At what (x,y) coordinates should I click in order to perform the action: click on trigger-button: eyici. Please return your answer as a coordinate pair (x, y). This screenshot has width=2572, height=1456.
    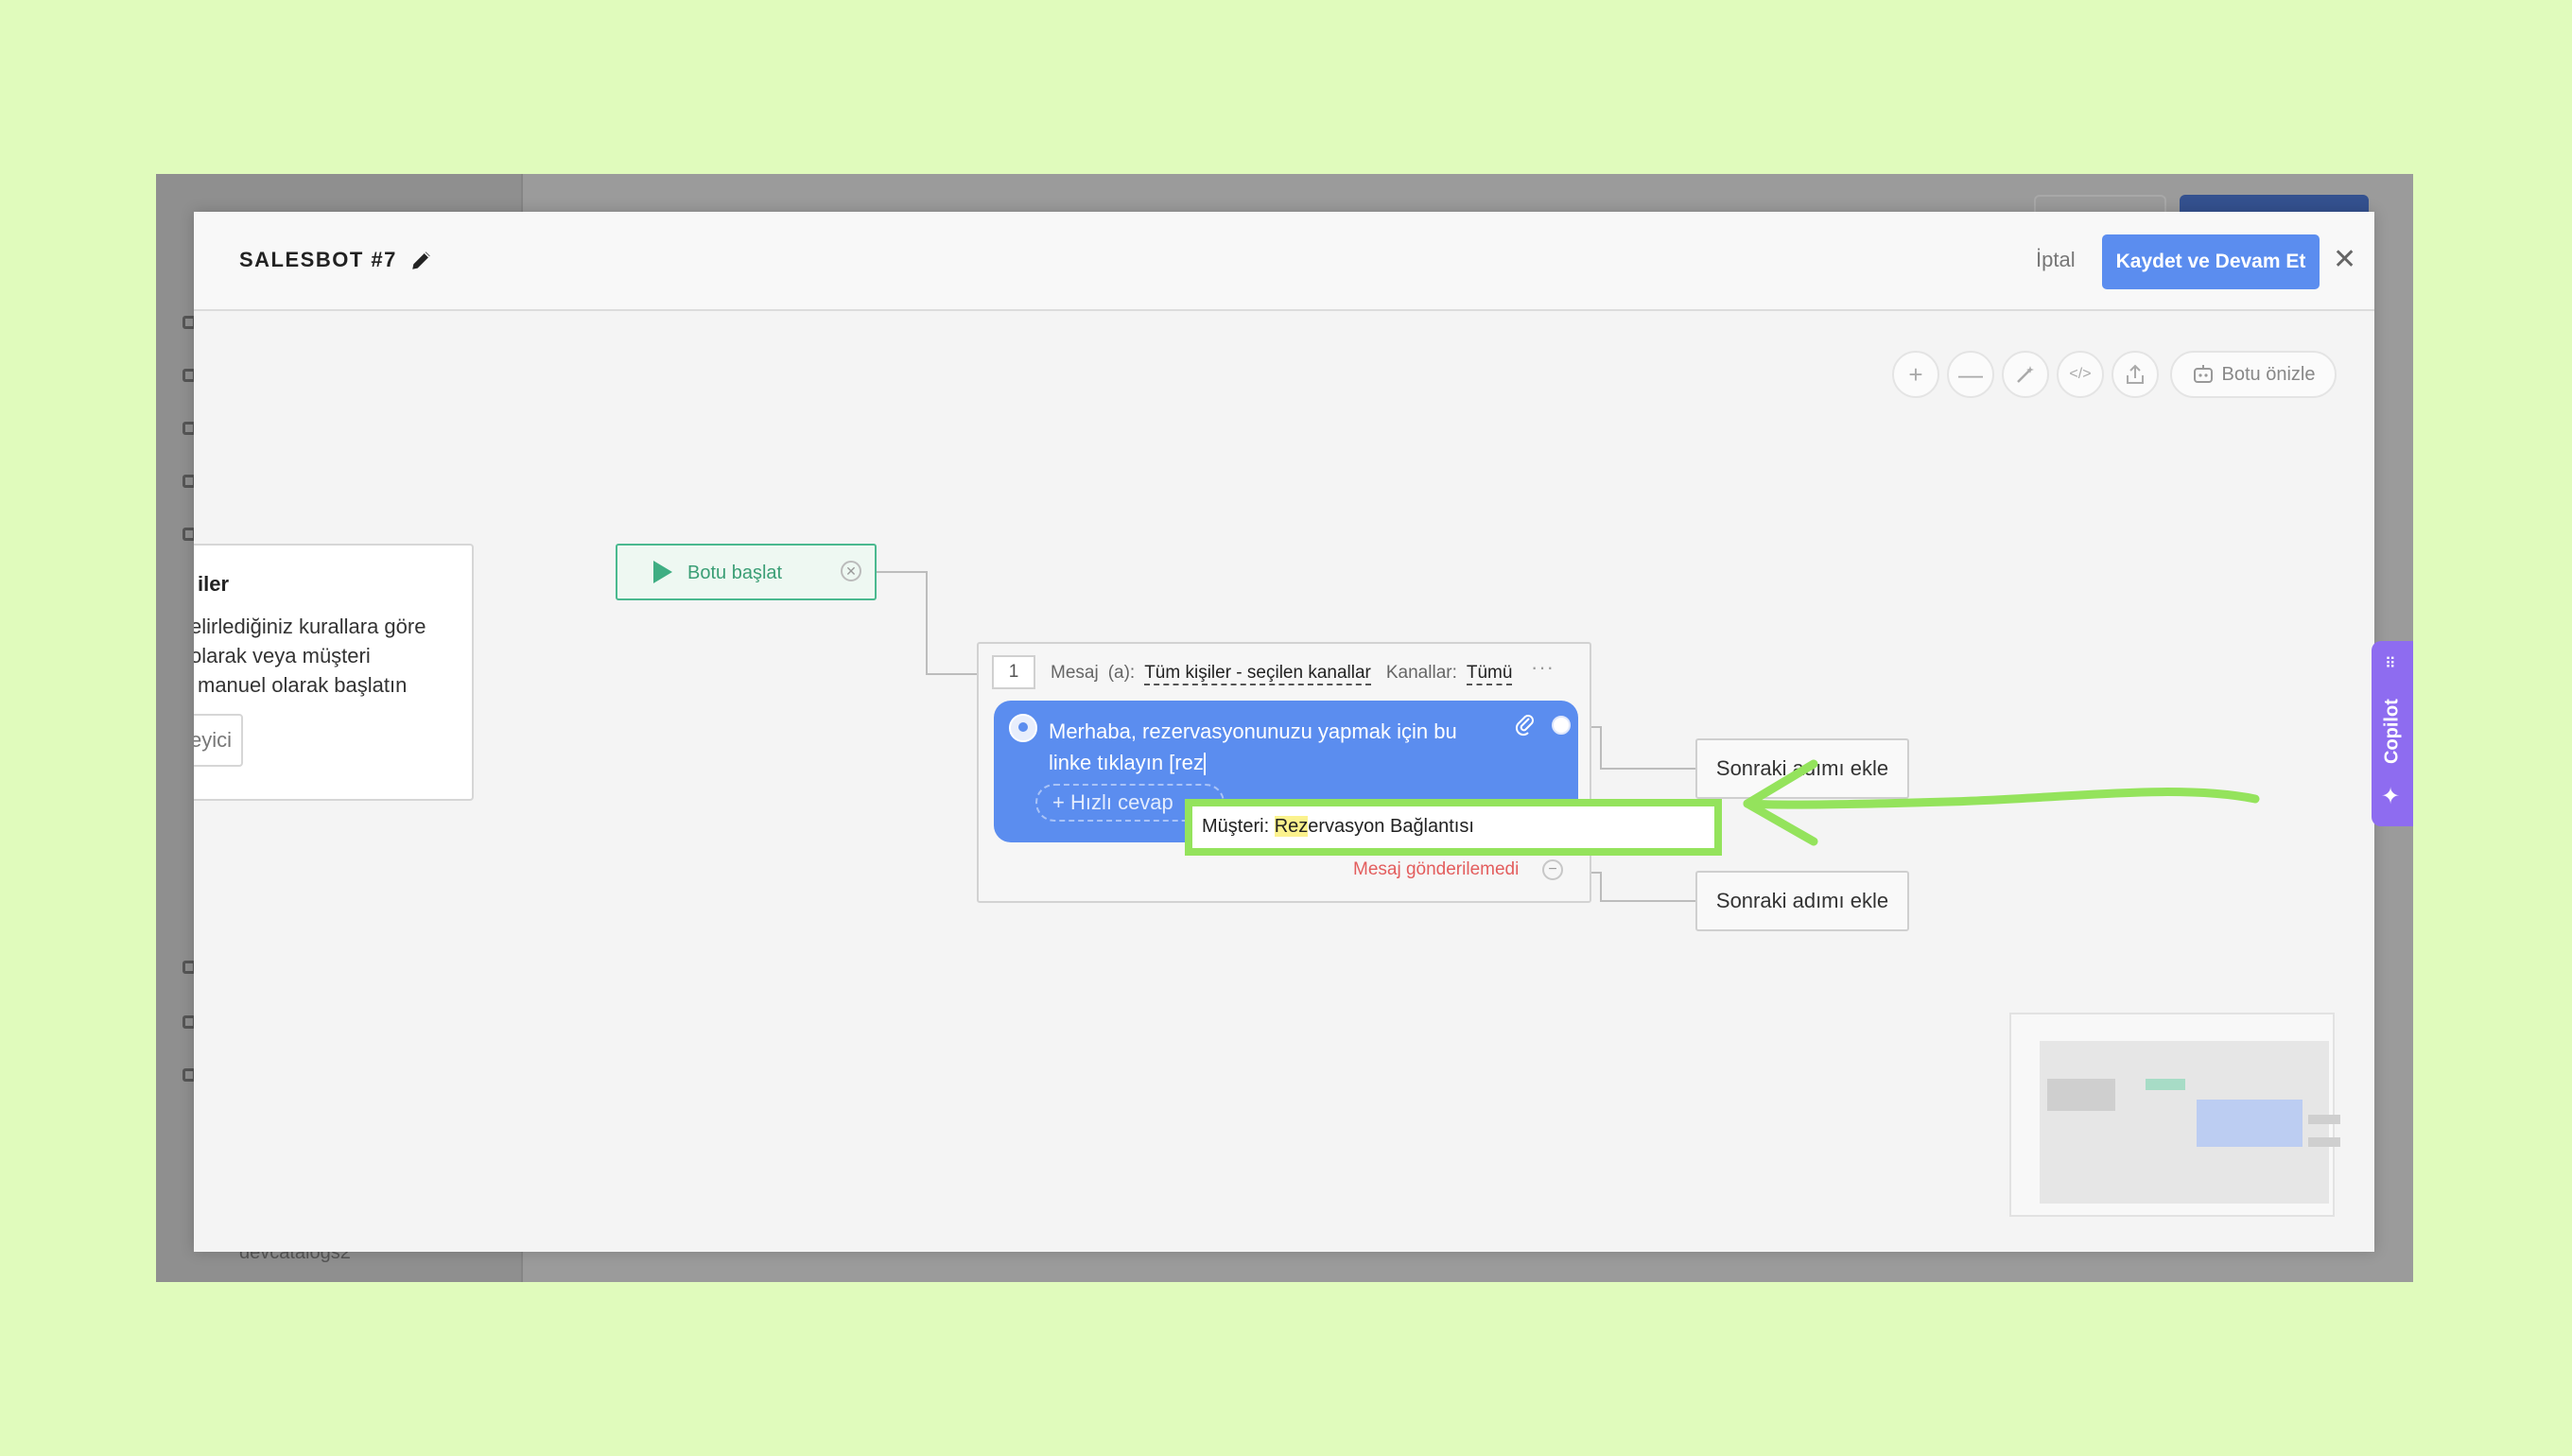
    Looking at the image, I should click on (218, 740).